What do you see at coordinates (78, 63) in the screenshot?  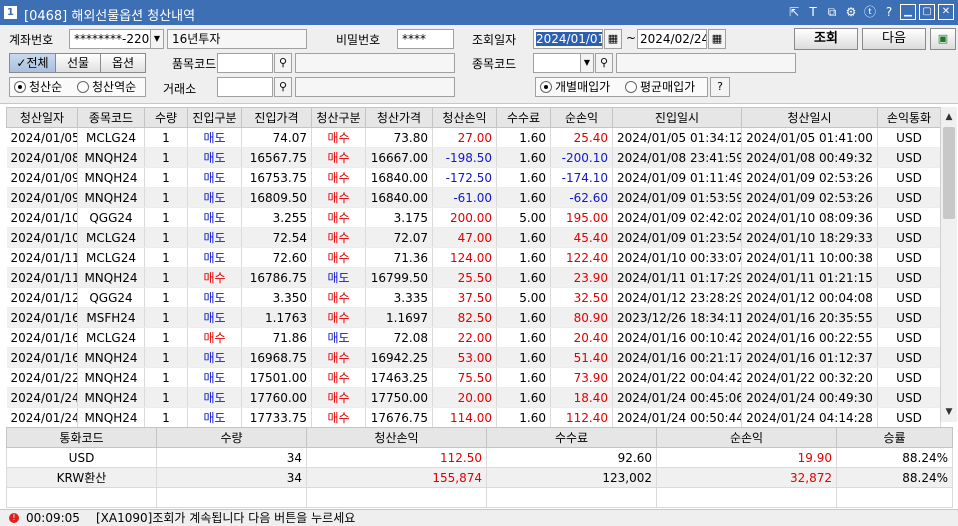 I see `tab-futures: 선물` at bounding box center [78, 63].